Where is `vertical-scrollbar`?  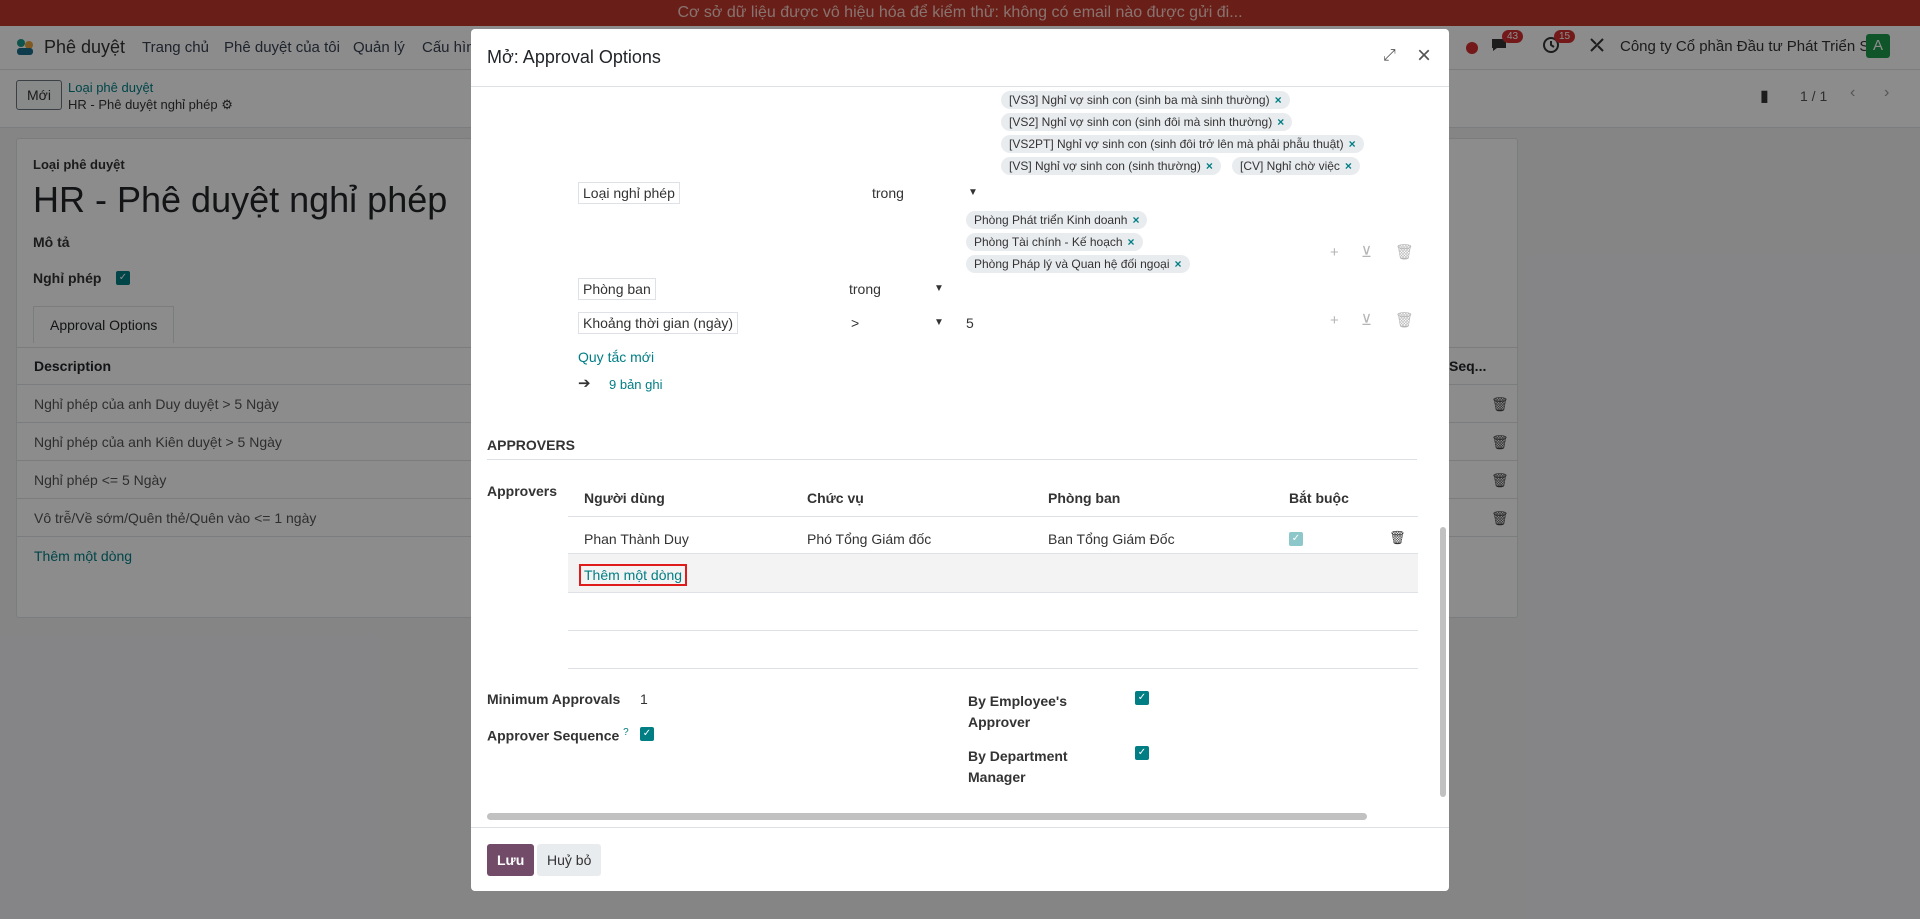 vertical-scrollbar is located at coordinates (1443, 457).